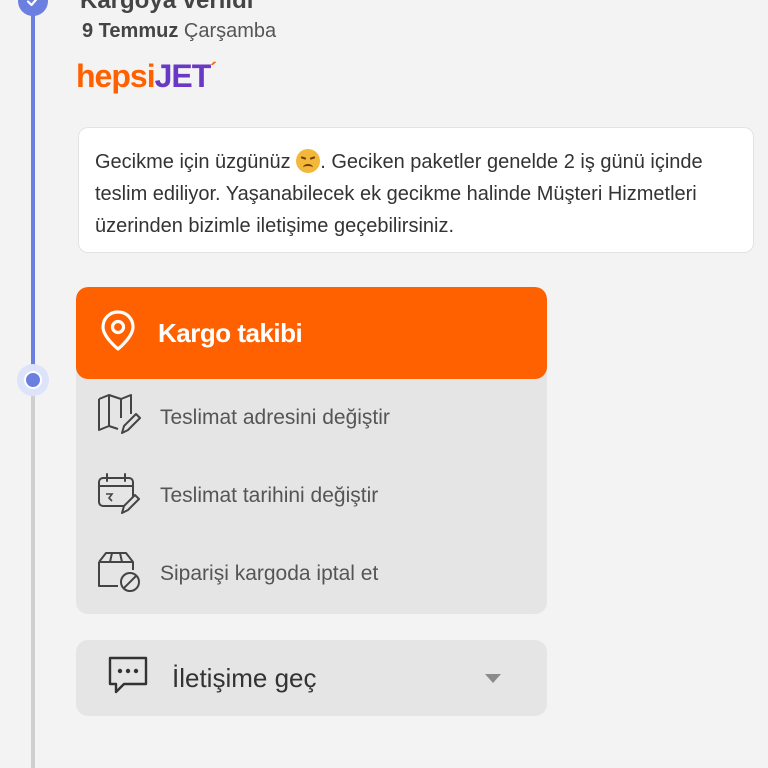 This screenshot has width=768, height=768. What do you see at coordinates (167, 7) in the screenshot?
I see `status-title: Kargoya verildi` at bounding box center [167, 7].